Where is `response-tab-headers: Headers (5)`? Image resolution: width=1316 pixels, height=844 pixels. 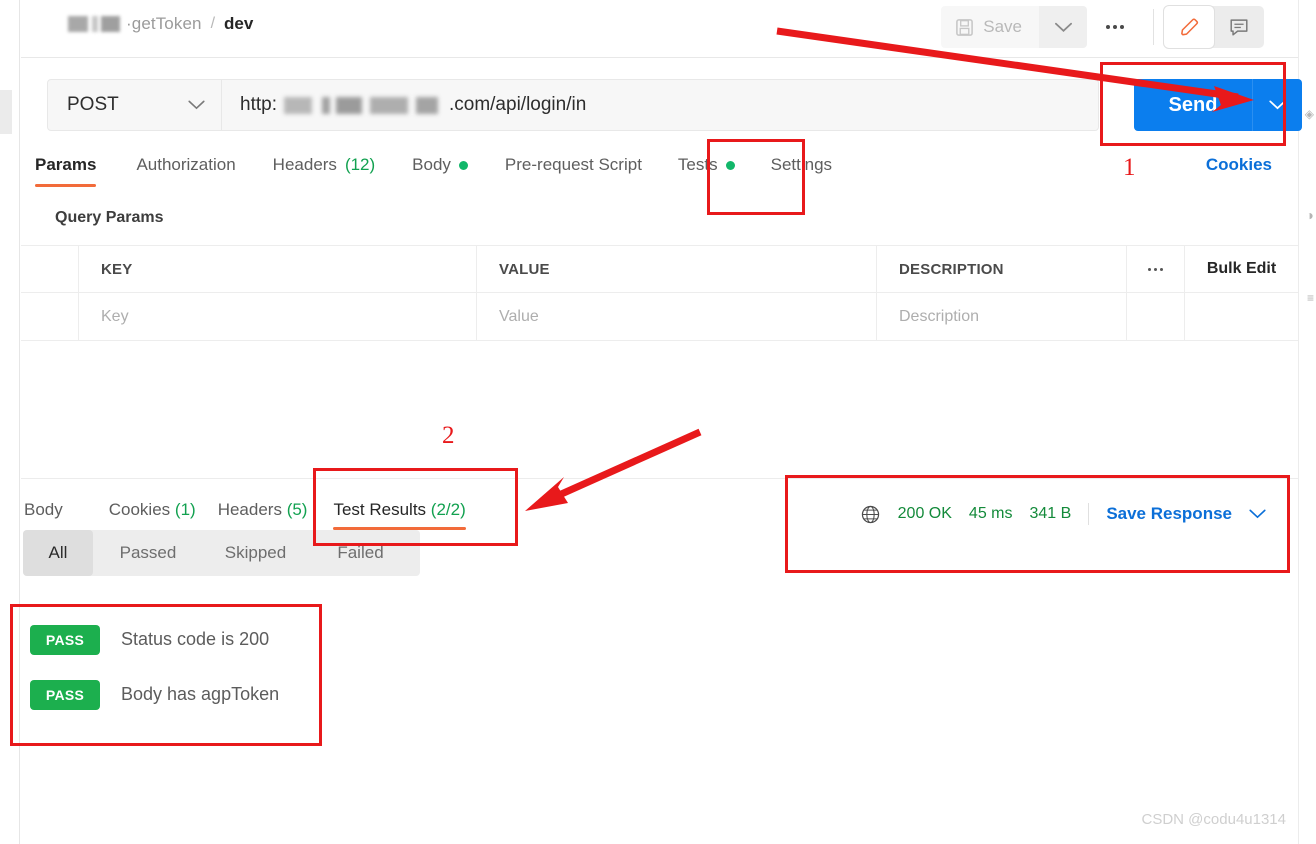
response-tab-headers: Headers (5) is located at coordinates (263, 510).